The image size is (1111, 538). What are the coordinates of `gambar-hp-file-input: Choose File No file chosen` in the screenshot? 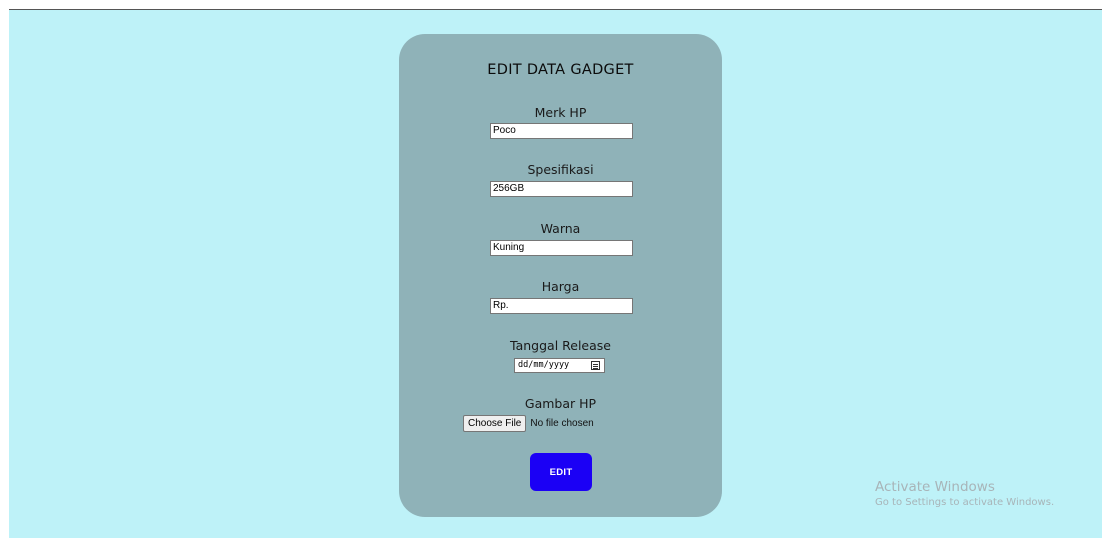 It's located at (528, 423).